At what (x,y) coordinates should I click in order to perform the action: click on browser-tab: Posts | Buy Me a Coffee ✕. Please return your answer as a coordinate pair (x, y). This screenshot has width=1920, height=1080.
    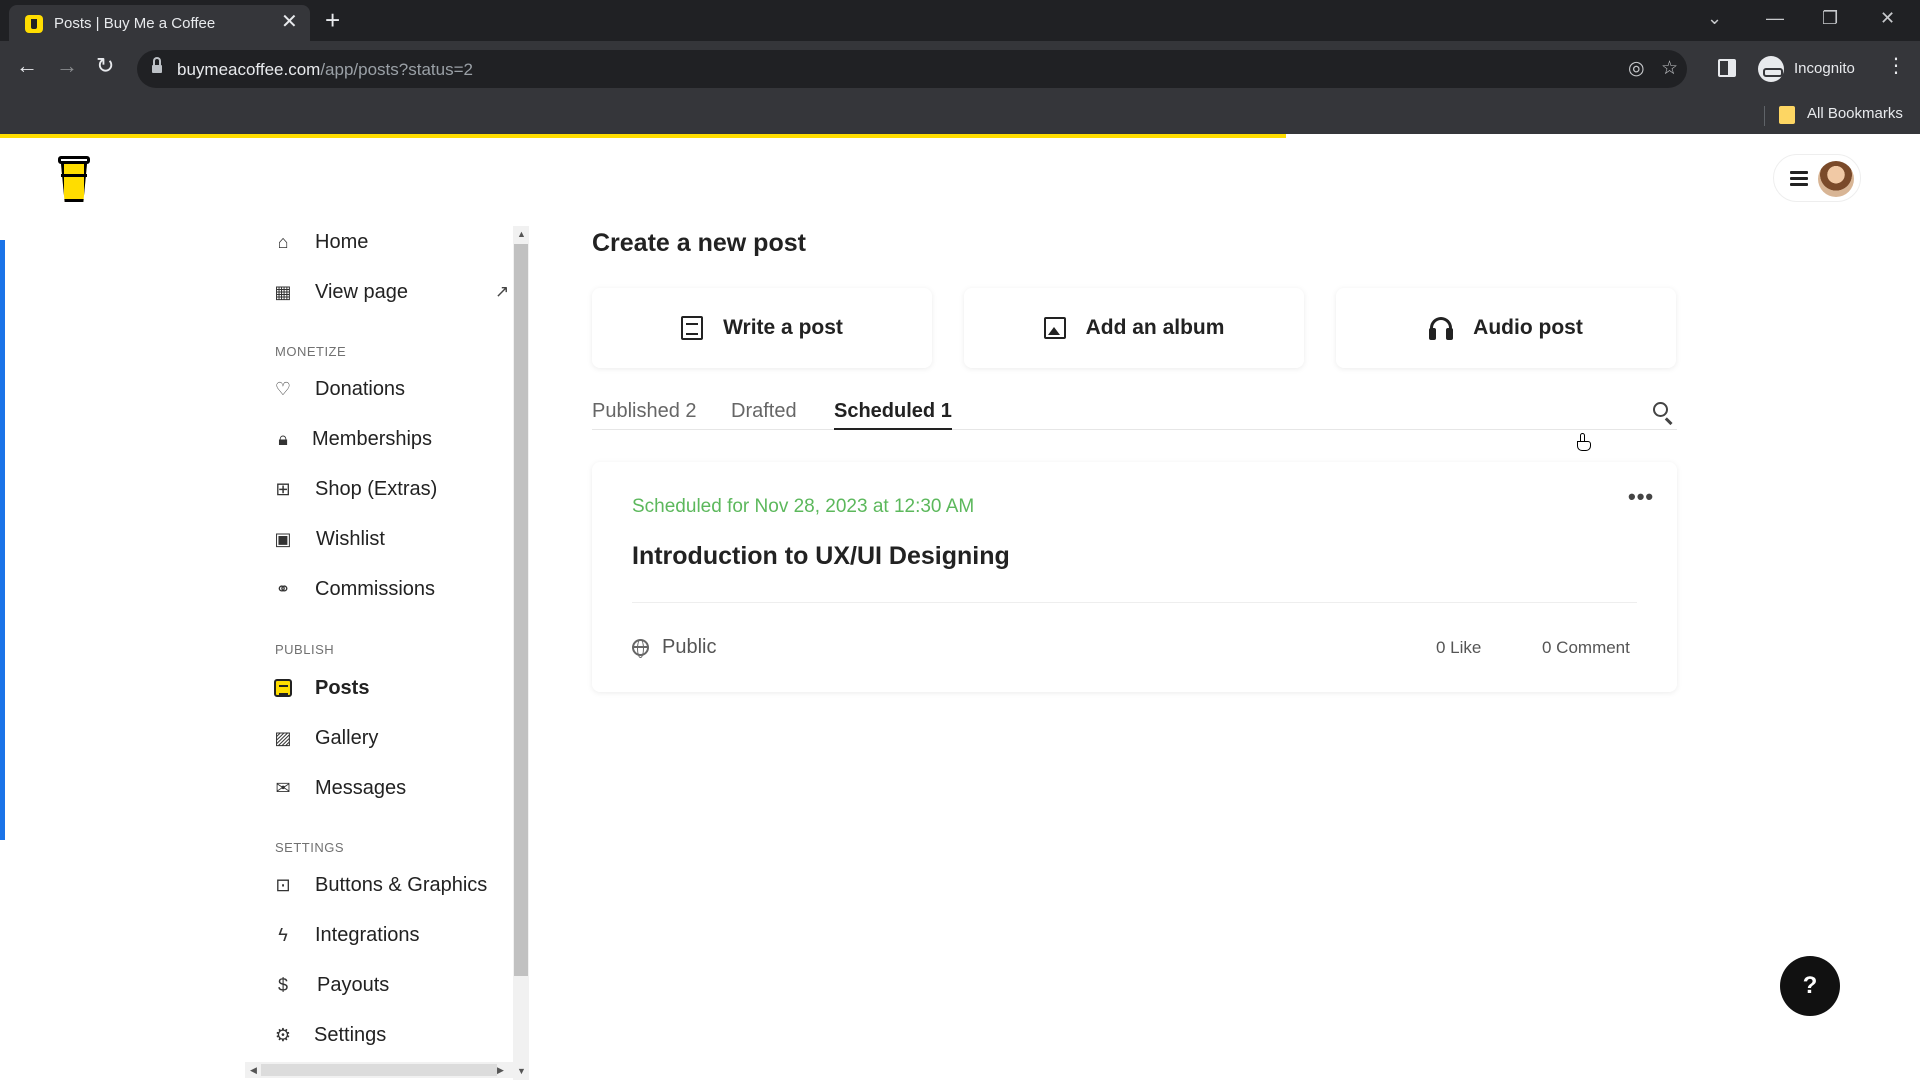
    Looking at the image, I should click on (159, 23).